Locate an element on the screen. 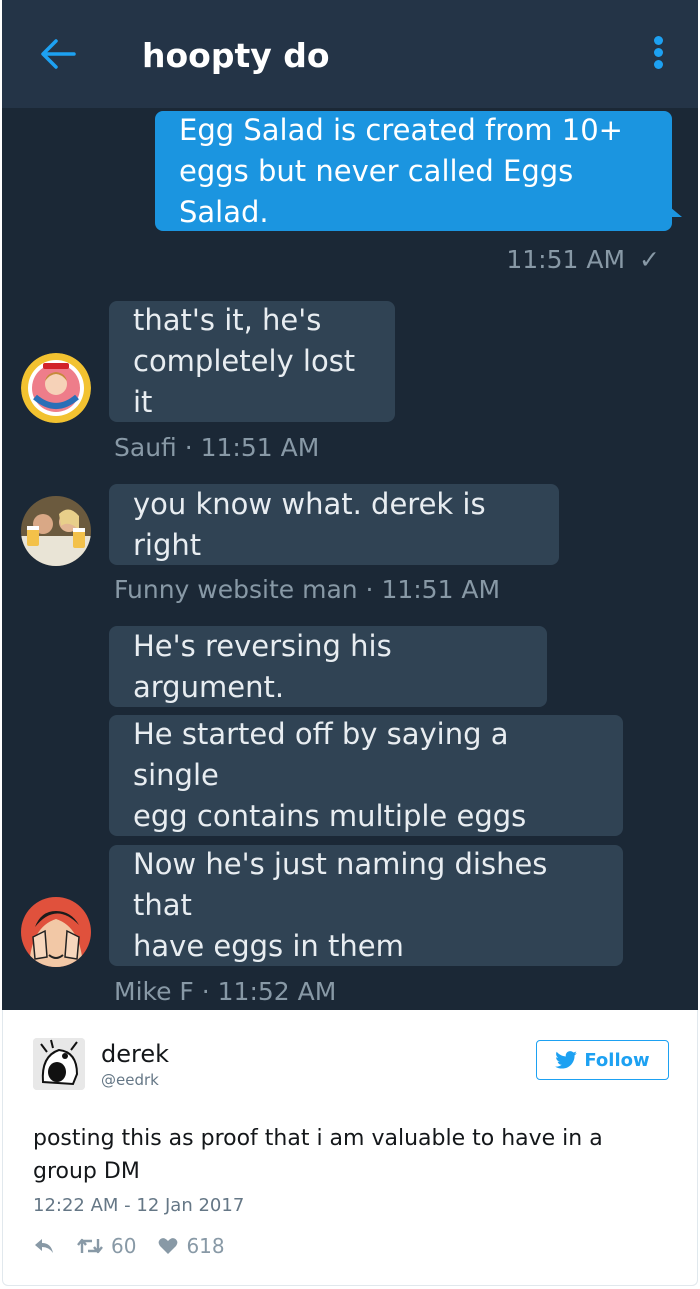  message-line: egg contains multiple eggs is located at coordinates (330, 816).